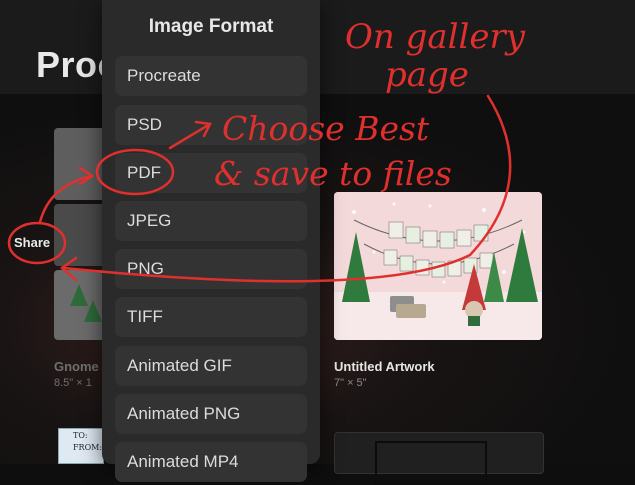 The height and width of the screenshot is (485, 635). What do you see at coordinates (384, 366) in the screenshot?
I see `artwork-title: Untitled Artwork` at bounding box center [384, 366].